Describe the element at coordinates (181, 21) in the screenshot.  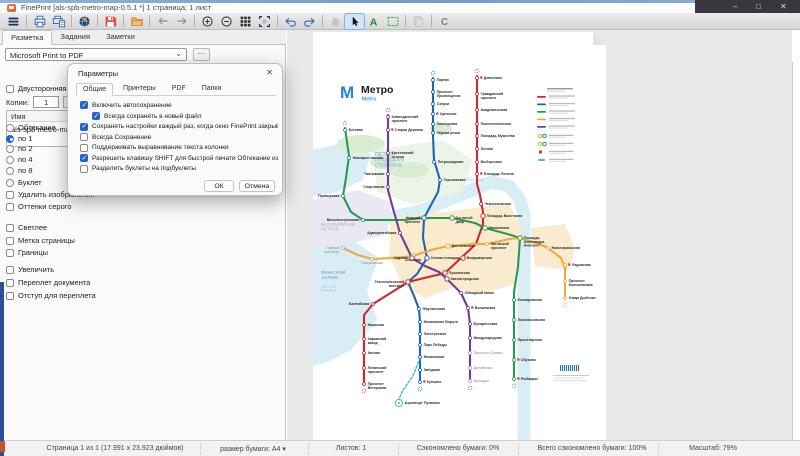
I see `forward-button` at that location.